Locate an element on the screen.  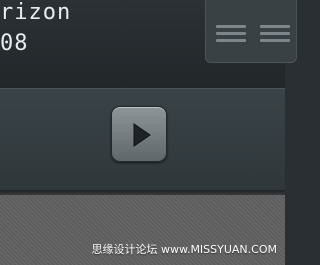
track-subtitle: 08 is located at coordinates (14, 43).